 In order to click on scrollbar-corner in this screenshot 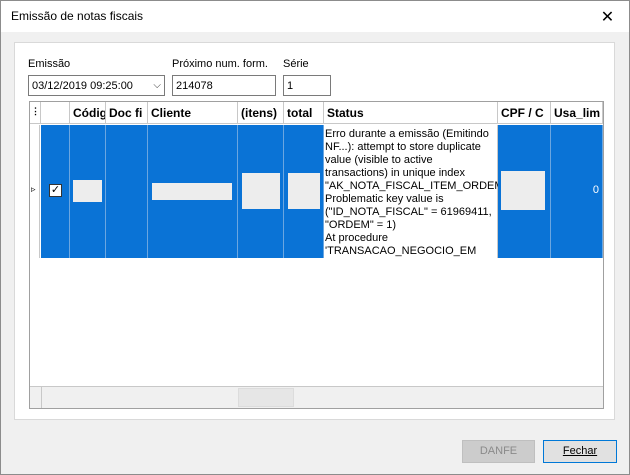, I will do `click(36, 397)`.